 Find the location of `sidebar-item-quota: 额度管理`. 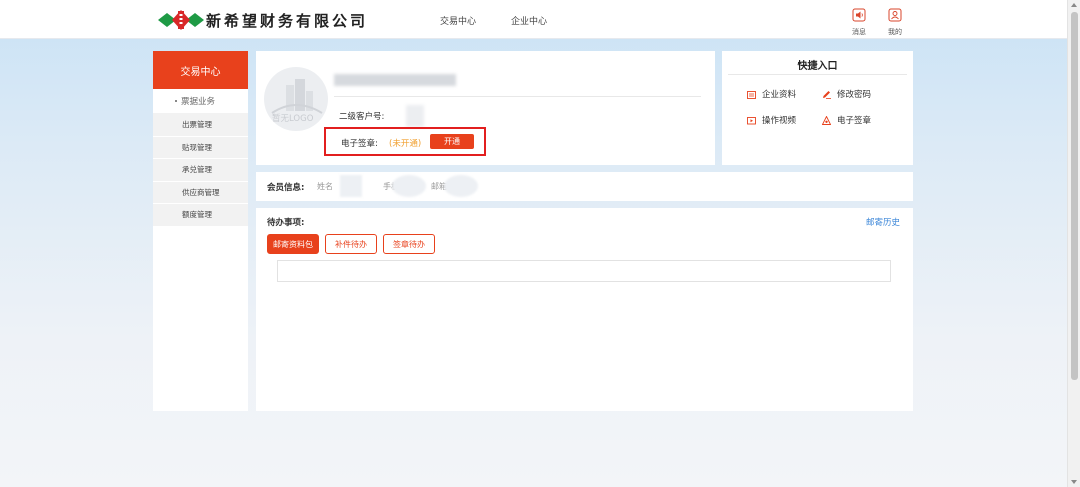

sidebar-item-quota: 额度管理 is located at coordinates (200, 214).